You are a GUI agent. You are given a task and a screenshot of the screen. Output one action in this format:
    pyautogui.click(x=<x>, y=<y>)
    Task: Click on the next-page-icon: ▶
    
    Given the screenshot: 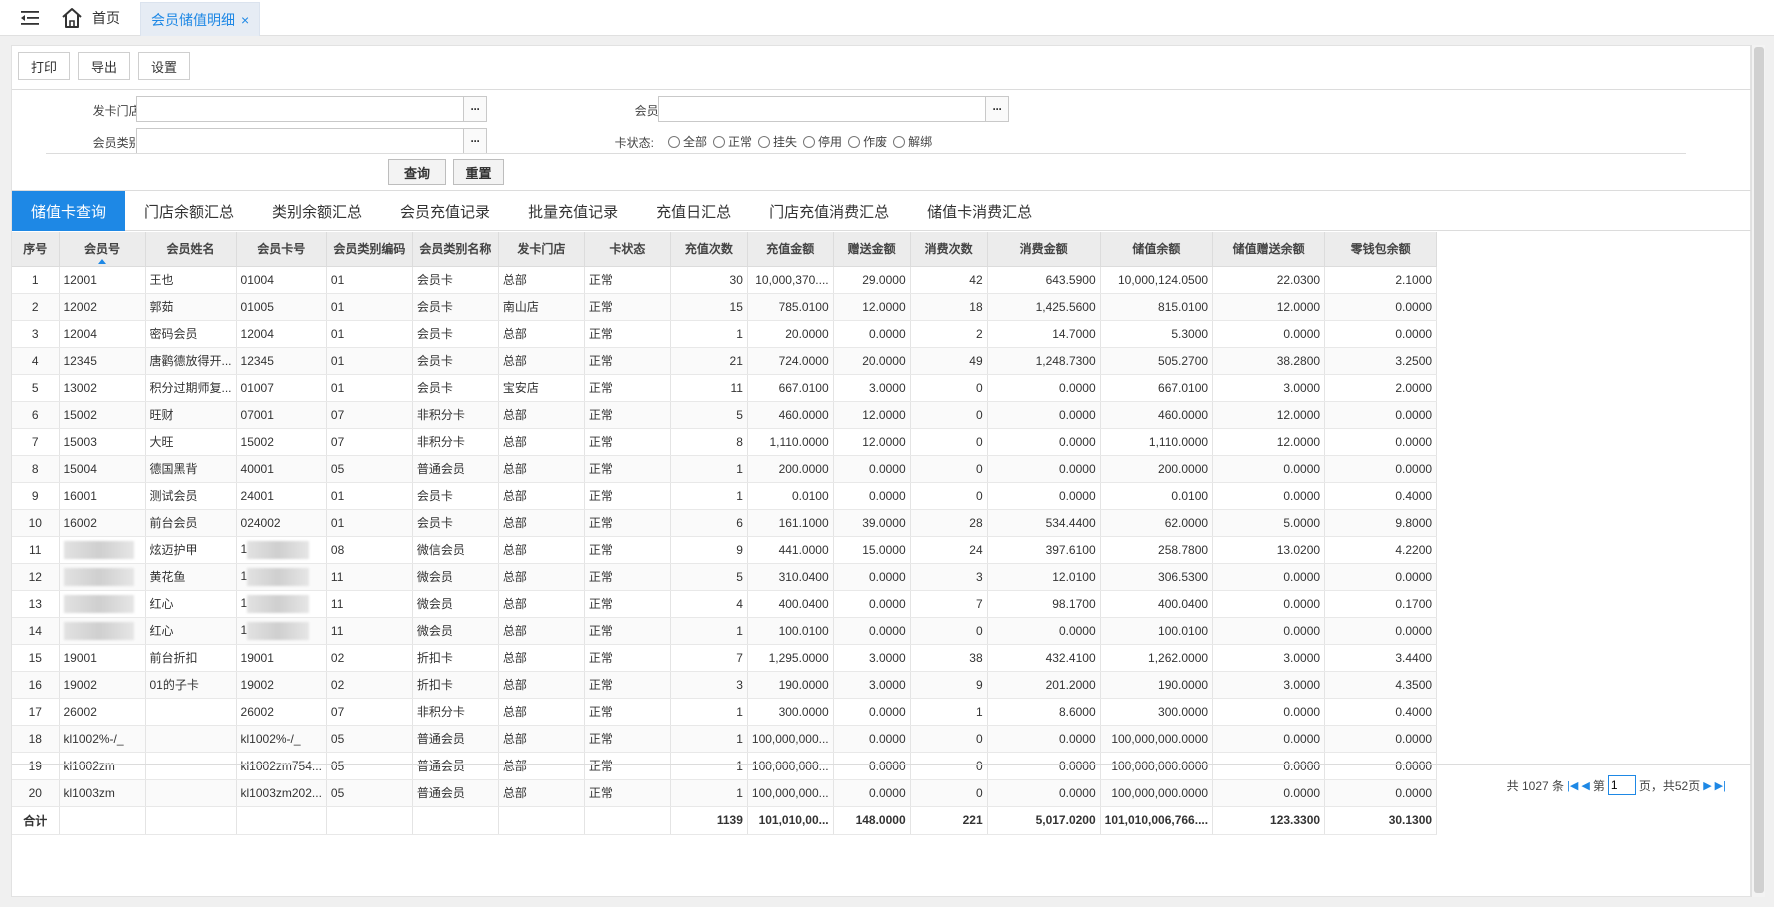 What is the action you would take?
    pyautogui.click(x=1707, y=785)
    